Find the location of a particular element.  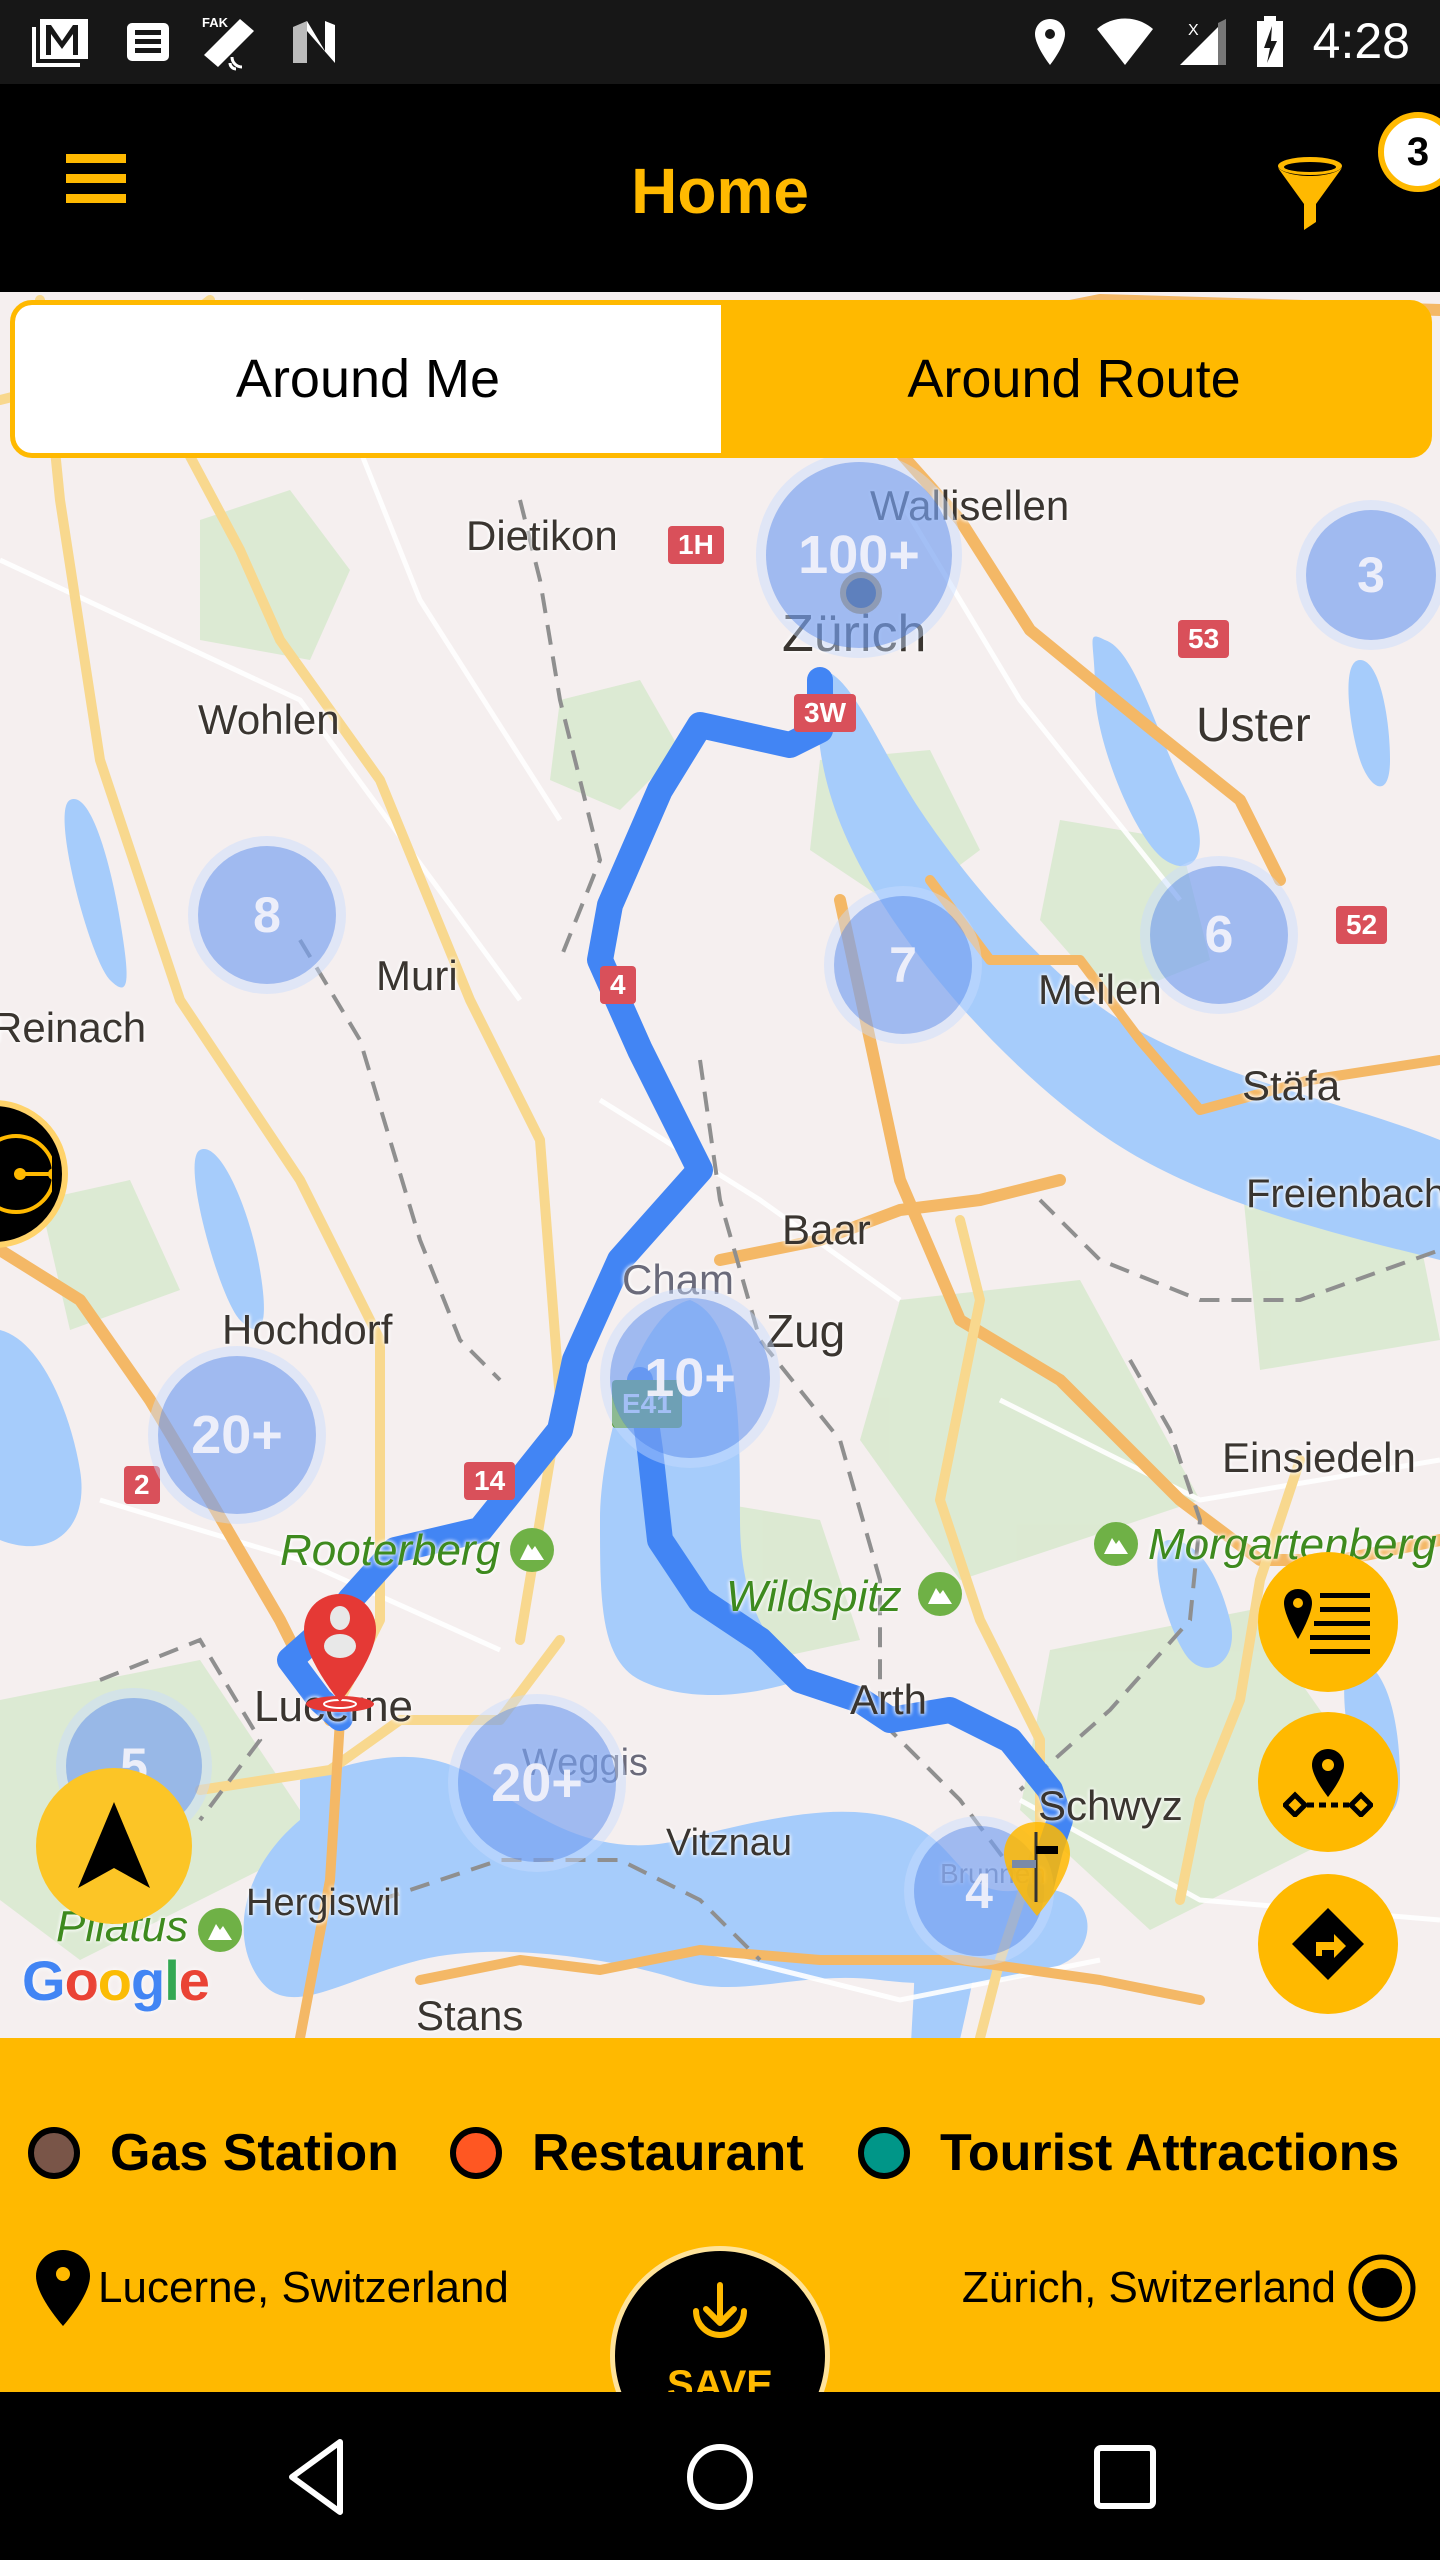

legend-item-gas-station: Gas Station is located at coordinates (213, 2153).